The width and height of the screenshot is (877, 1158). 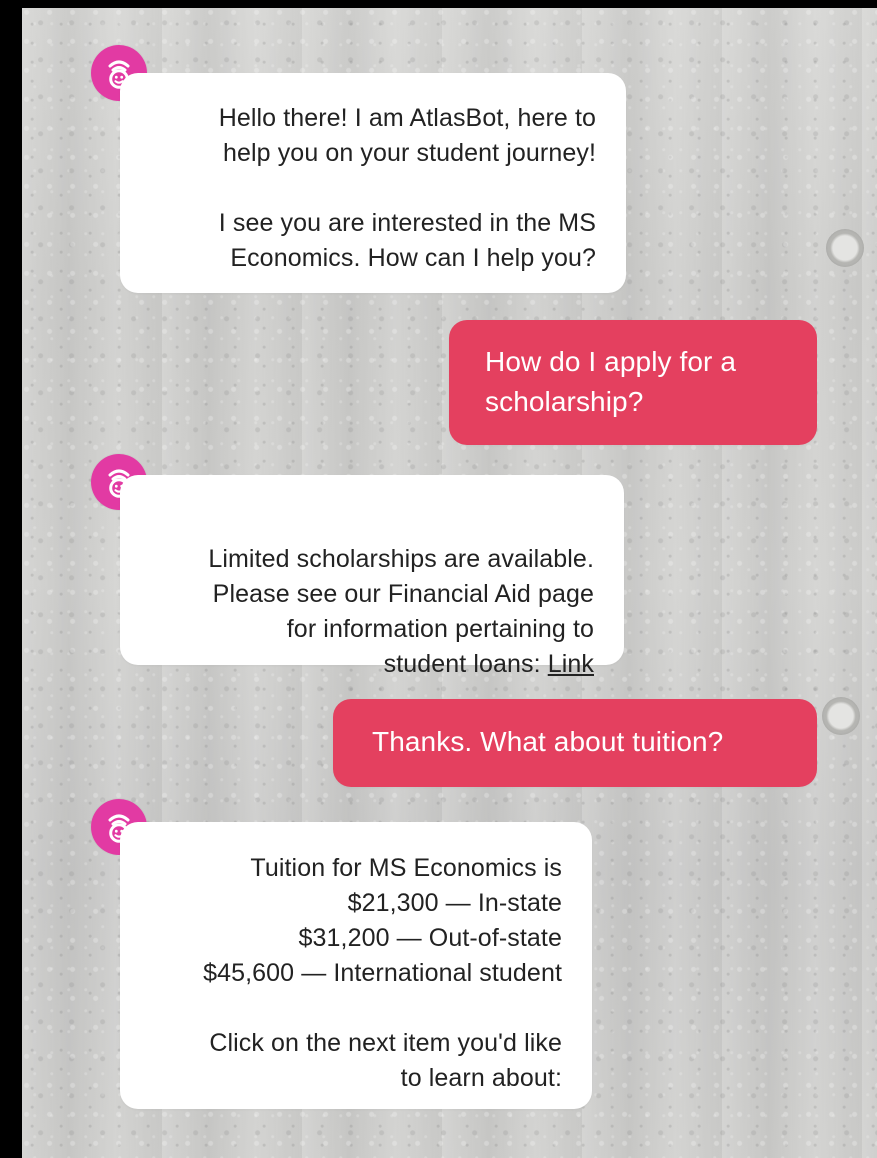 What do you see at coordinates (575, 743) in the screenshot?
I see `user-message-bubble: Thanks. What about tuition?` at bounding box center [575, 743].